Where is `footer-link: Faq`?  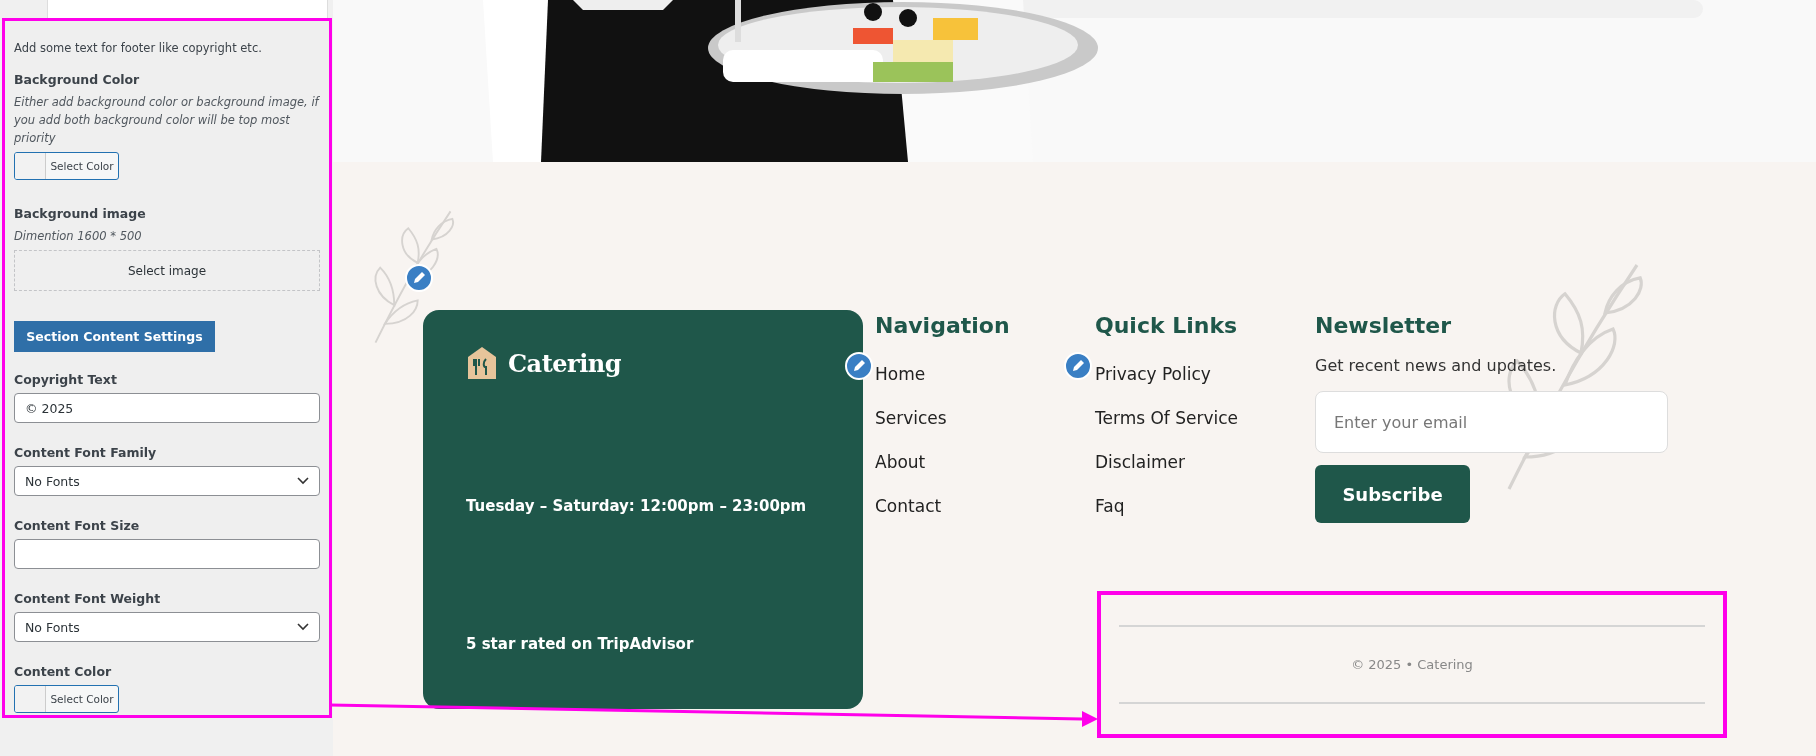
footer-link: Faq is located at coordinates (1205, 518).